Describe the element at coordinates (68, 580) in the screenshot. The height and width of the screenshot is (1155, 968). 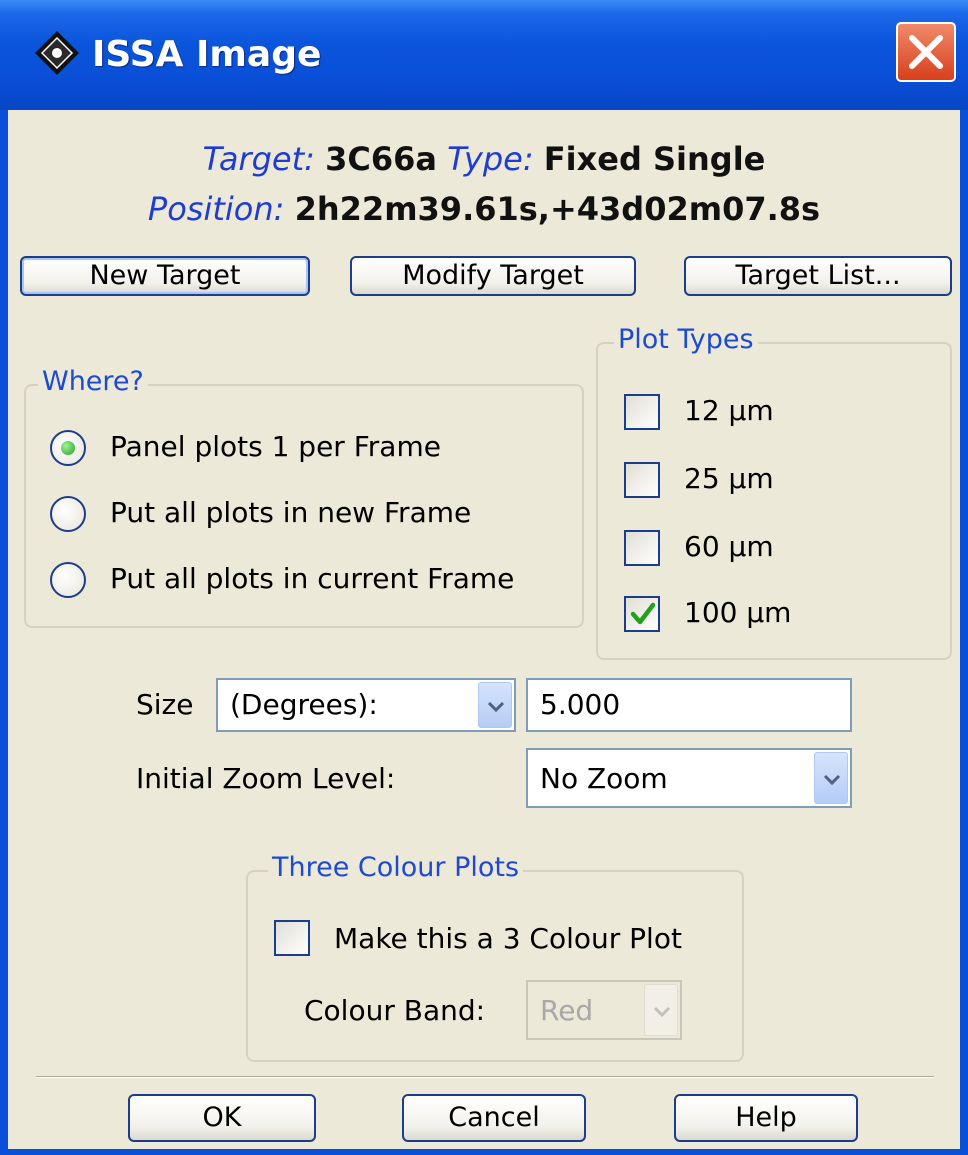
I see `radio-current-frame` at that location.